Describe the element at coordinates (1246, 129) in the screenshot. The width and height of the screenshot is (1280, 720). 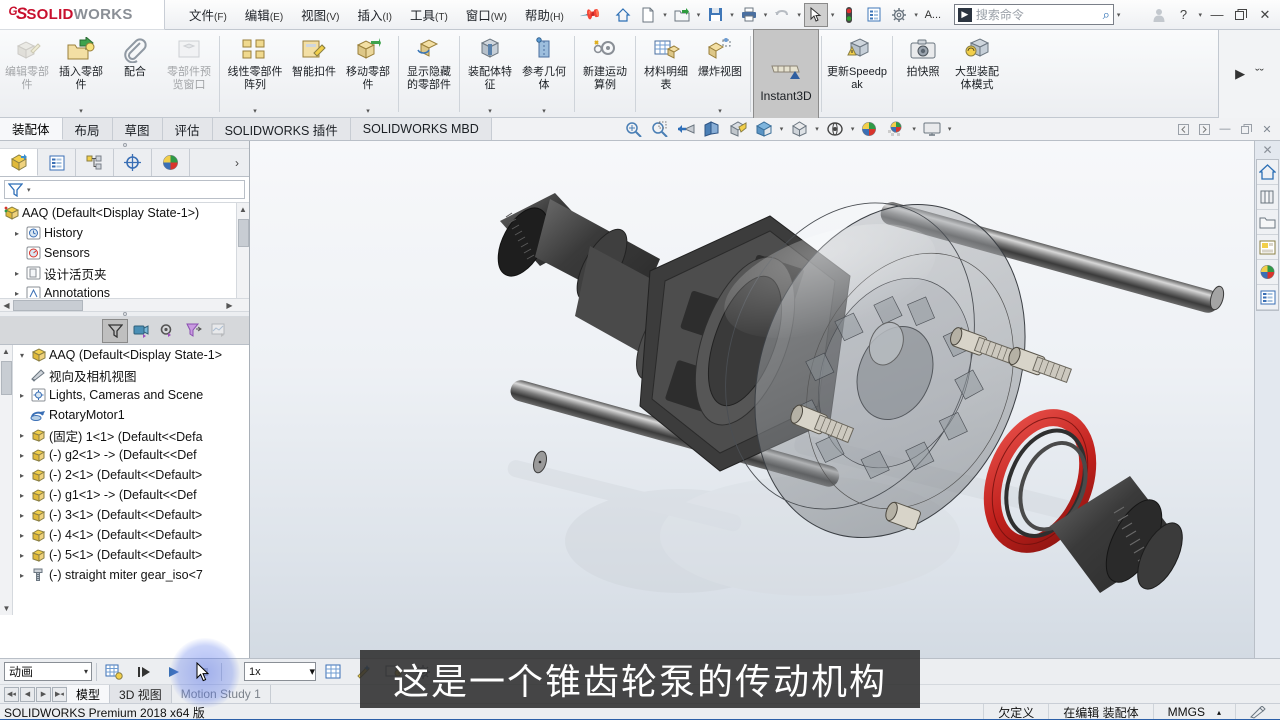
I see `doc-restore-icon` at that location.